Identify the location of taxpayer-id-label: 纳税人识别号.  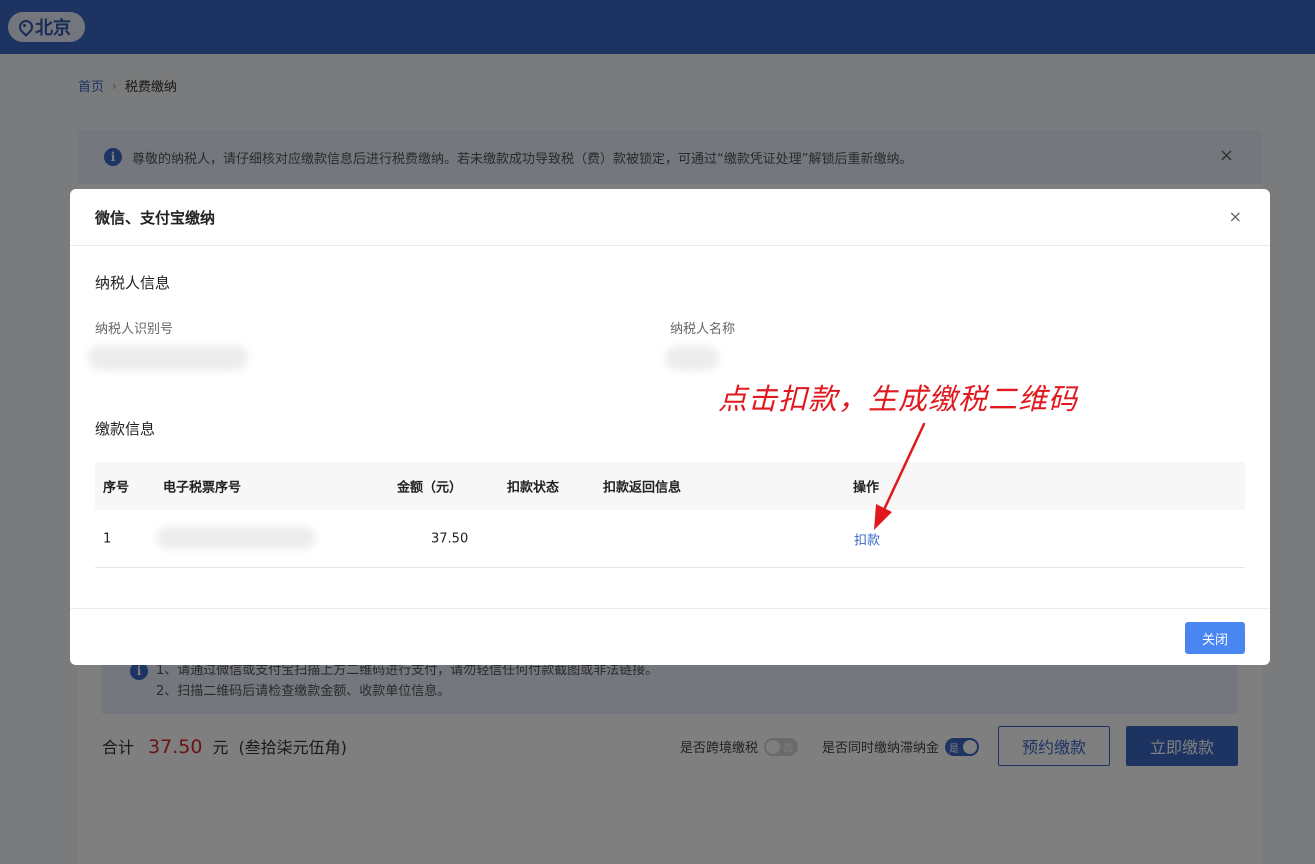
(134, 329).